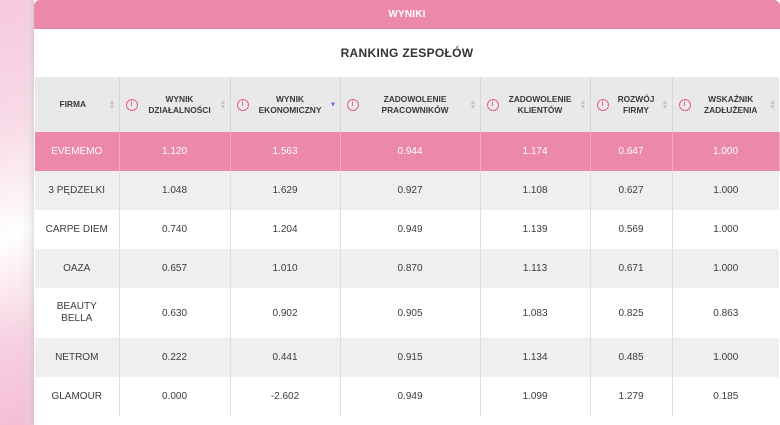  What do you see at coordinates (535, 313) in the screenshot?
I see `cell-zadowolenie-klientow: 1.083` at bounding box center [535, 313].